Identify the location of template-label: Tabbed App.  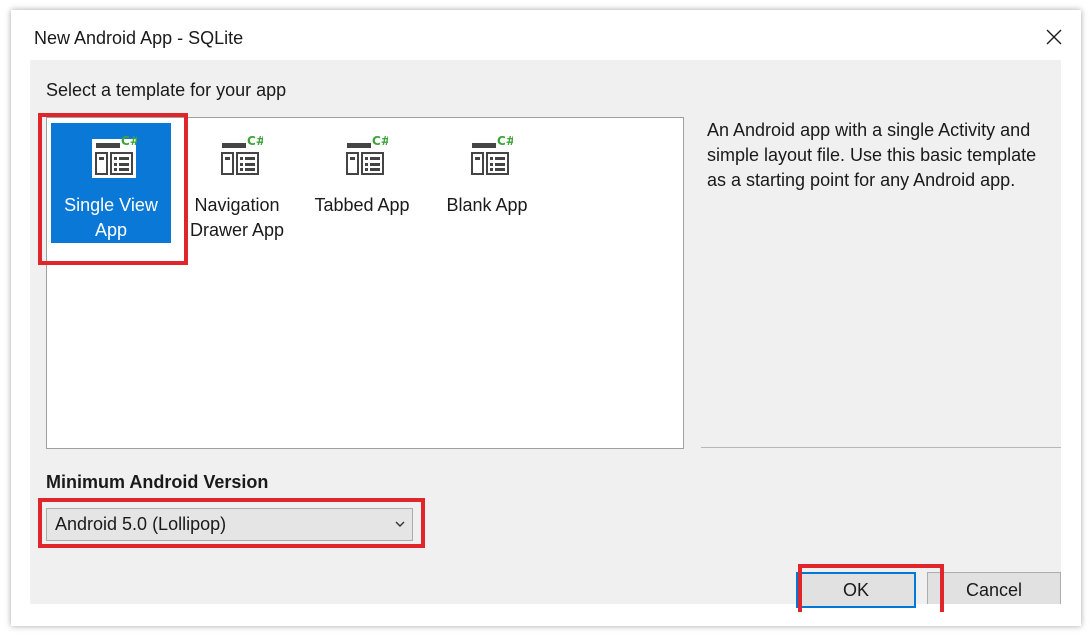
(362, 205).